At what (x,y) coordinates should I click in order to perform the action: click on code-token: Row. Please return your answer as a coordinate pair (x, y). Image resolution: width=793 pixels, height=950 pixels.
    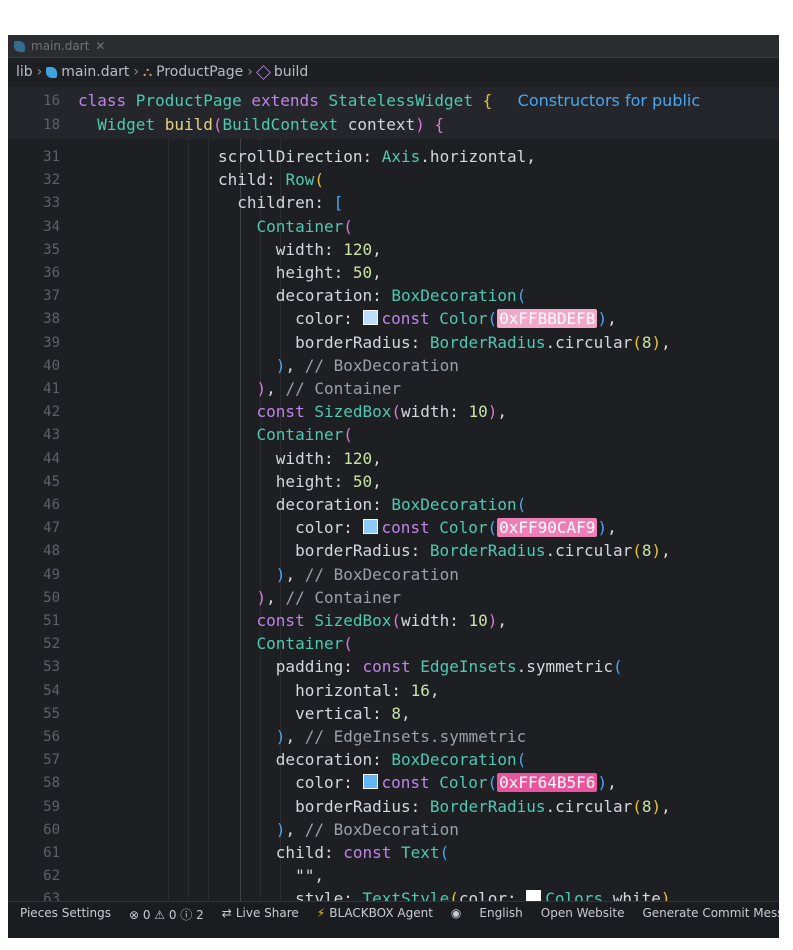
    Looking at the image, I should click on (300, 180).